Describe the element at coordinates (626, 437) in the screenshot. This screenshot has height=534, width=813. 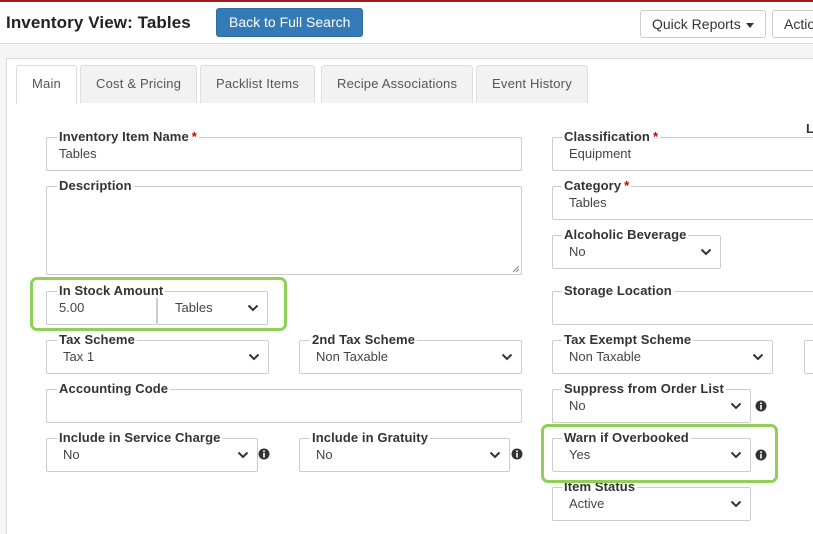
I see `warn-overbooked-label: Warn if Overbooked` at that location.